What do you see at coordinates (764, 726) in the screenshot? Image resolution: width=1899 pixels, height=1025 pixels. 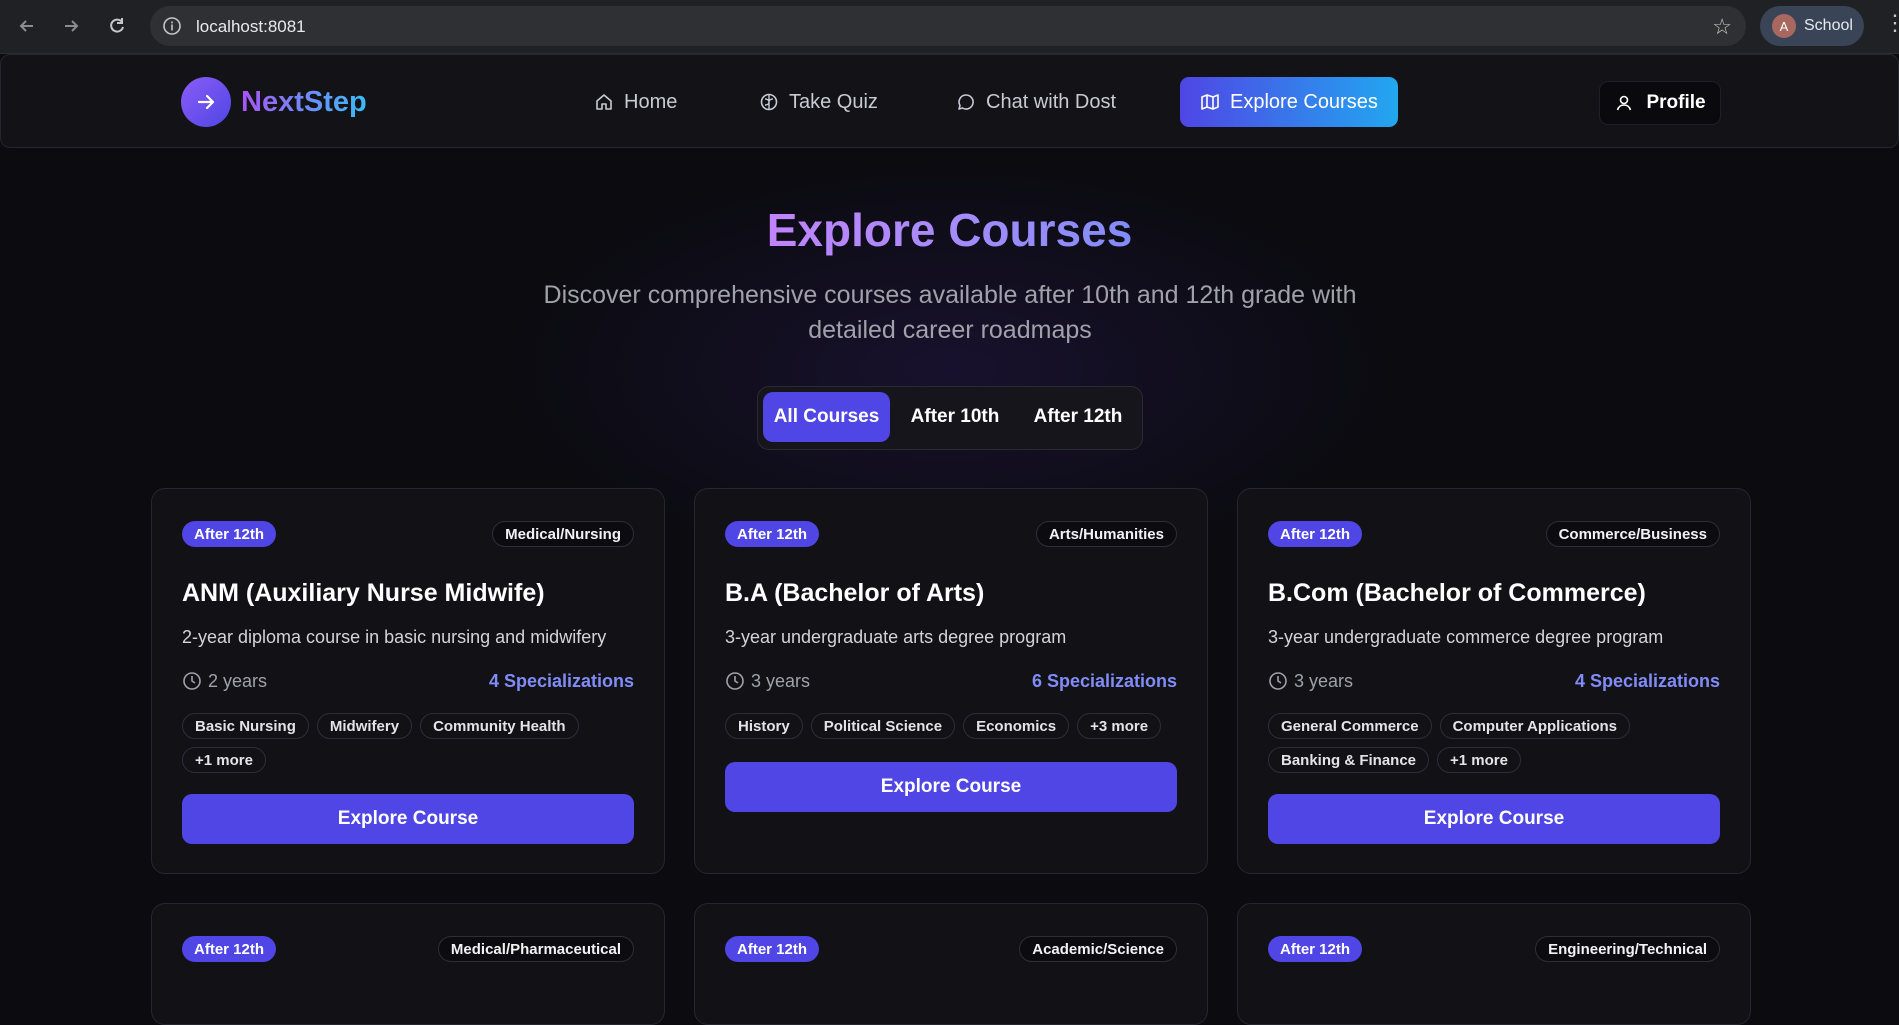 I see `specialization-tag: History` at bounding box center [764, 726].